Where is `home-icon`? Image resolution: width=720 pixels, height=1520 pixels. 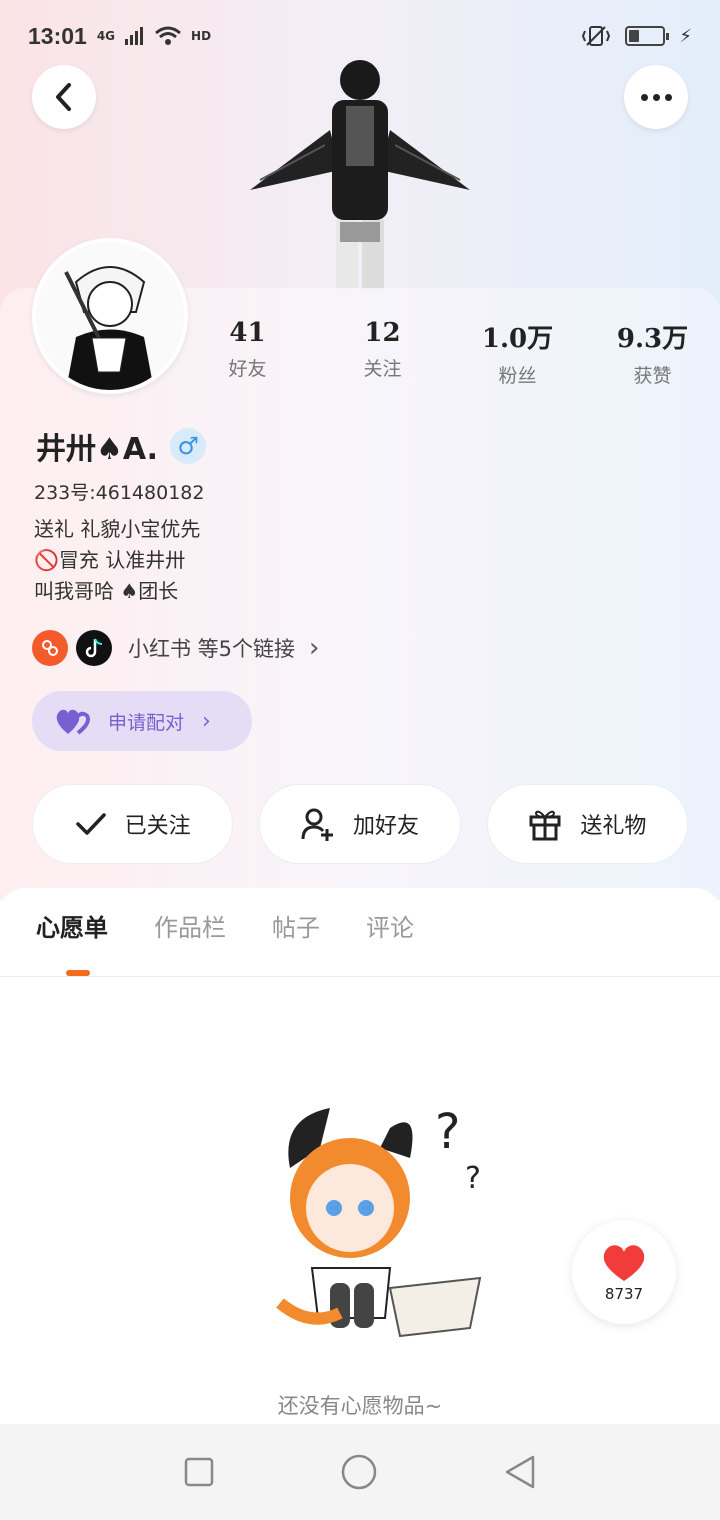
home-icon is located at coordinates (359, 1472).